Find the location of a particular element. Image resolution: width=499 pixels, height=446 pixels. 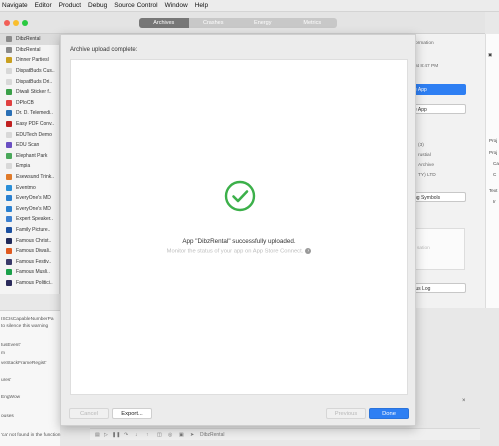

sidebar-app-item: Elephant Park is located at coordinates (29, 156).